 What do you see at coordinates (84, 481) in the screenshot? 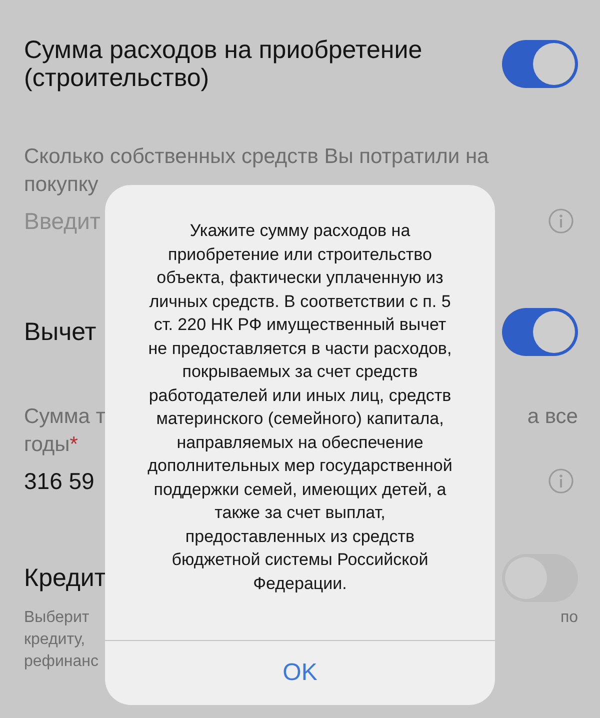
I see `input-field: 316 59` at bounding box center [84, 481].